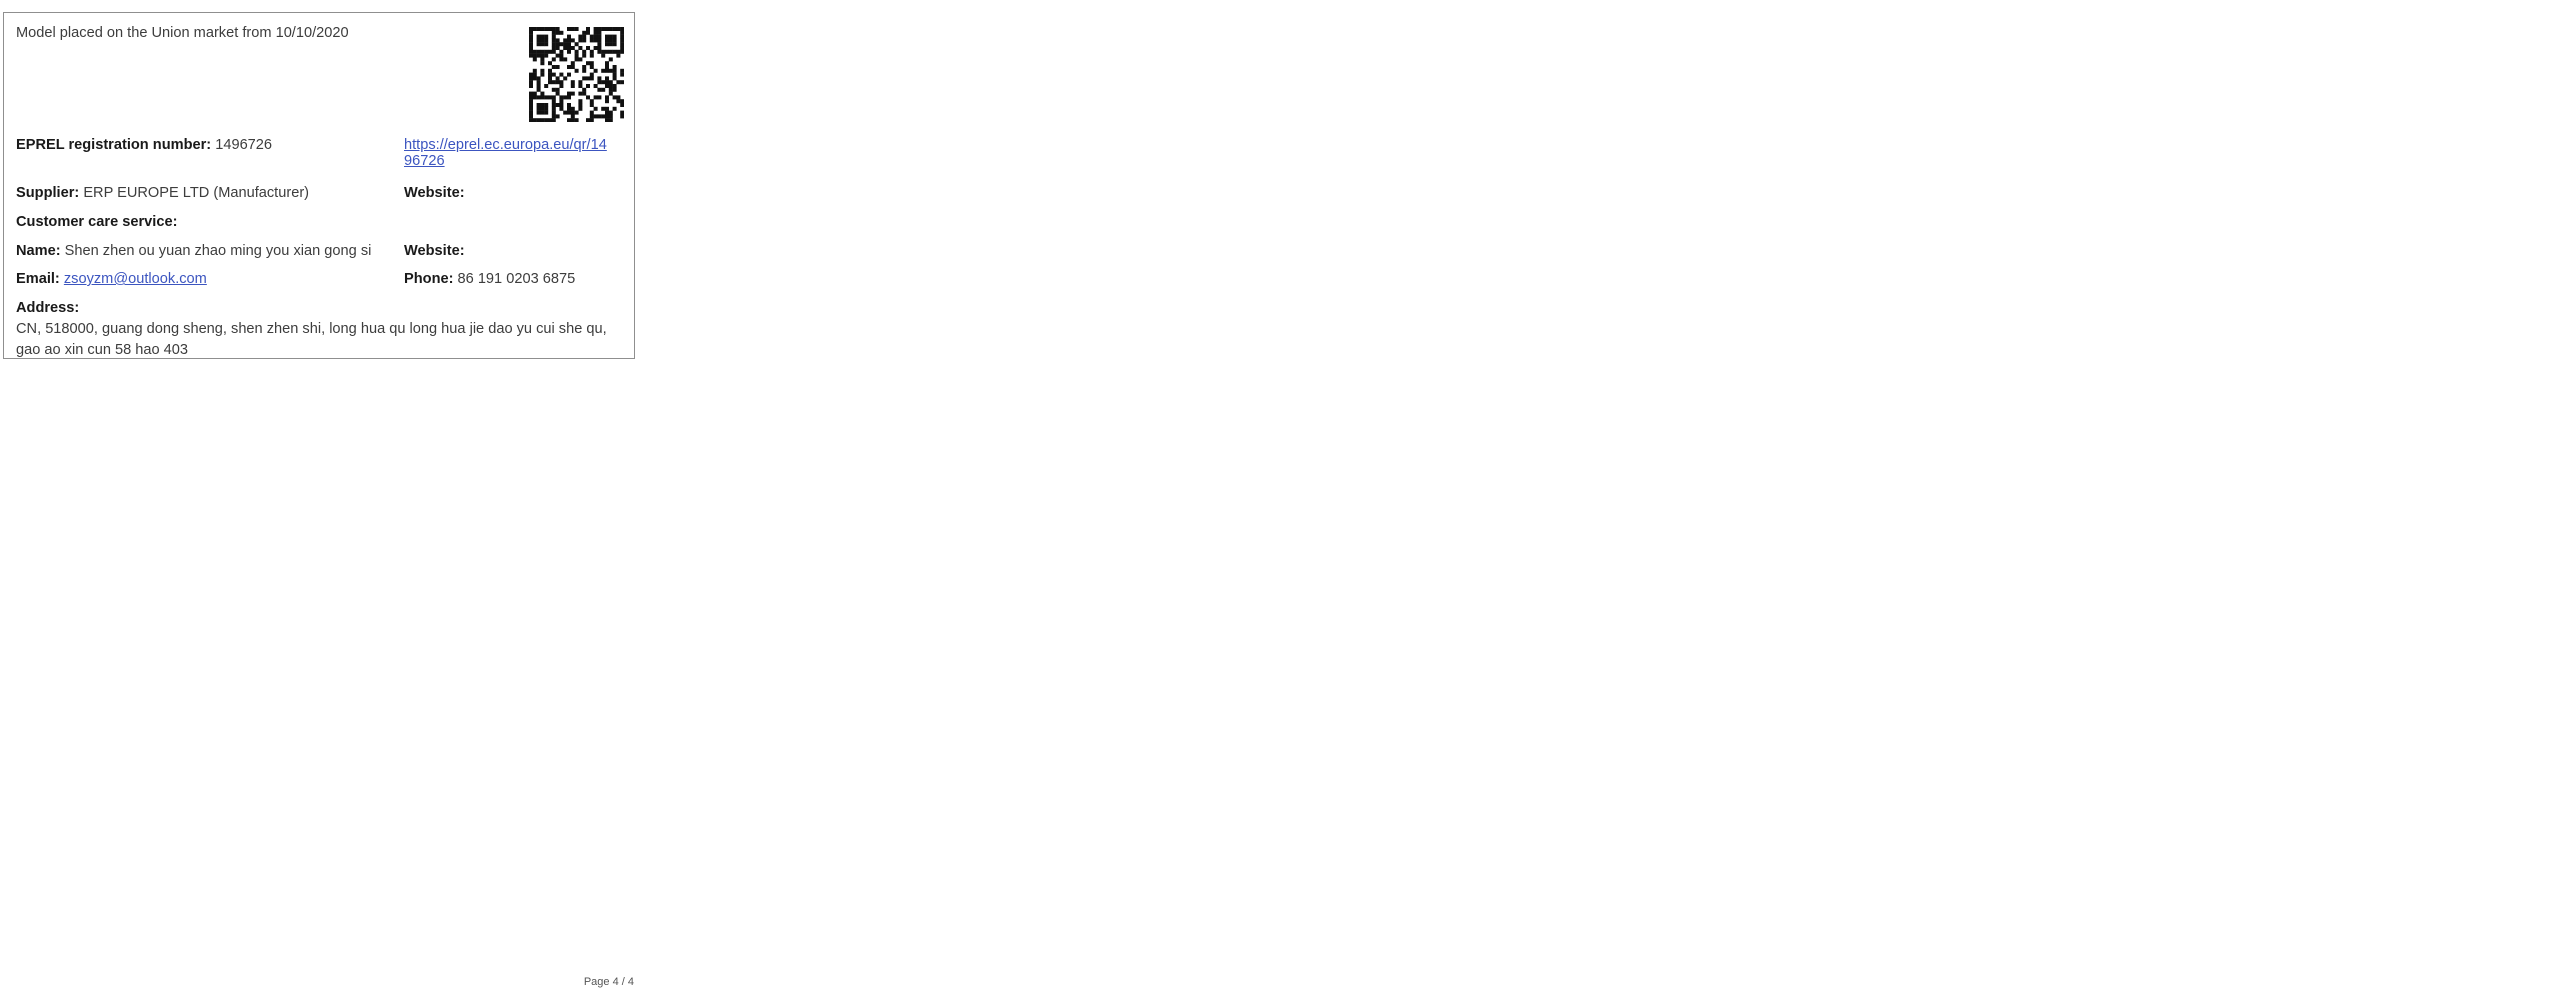 The image size is (2560, 1001). I want to click on eprel-link-line2: 96726, so click(424, 161).